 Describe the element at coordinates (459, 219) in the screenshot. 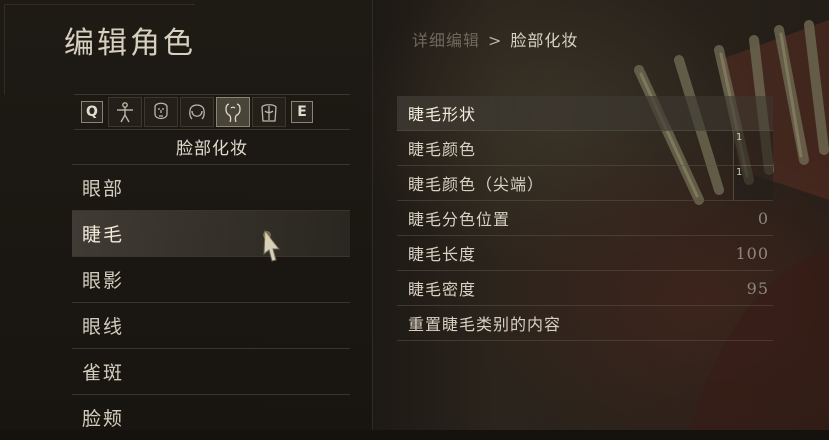

I see `option-label: 睫毛分色位置` at that location.